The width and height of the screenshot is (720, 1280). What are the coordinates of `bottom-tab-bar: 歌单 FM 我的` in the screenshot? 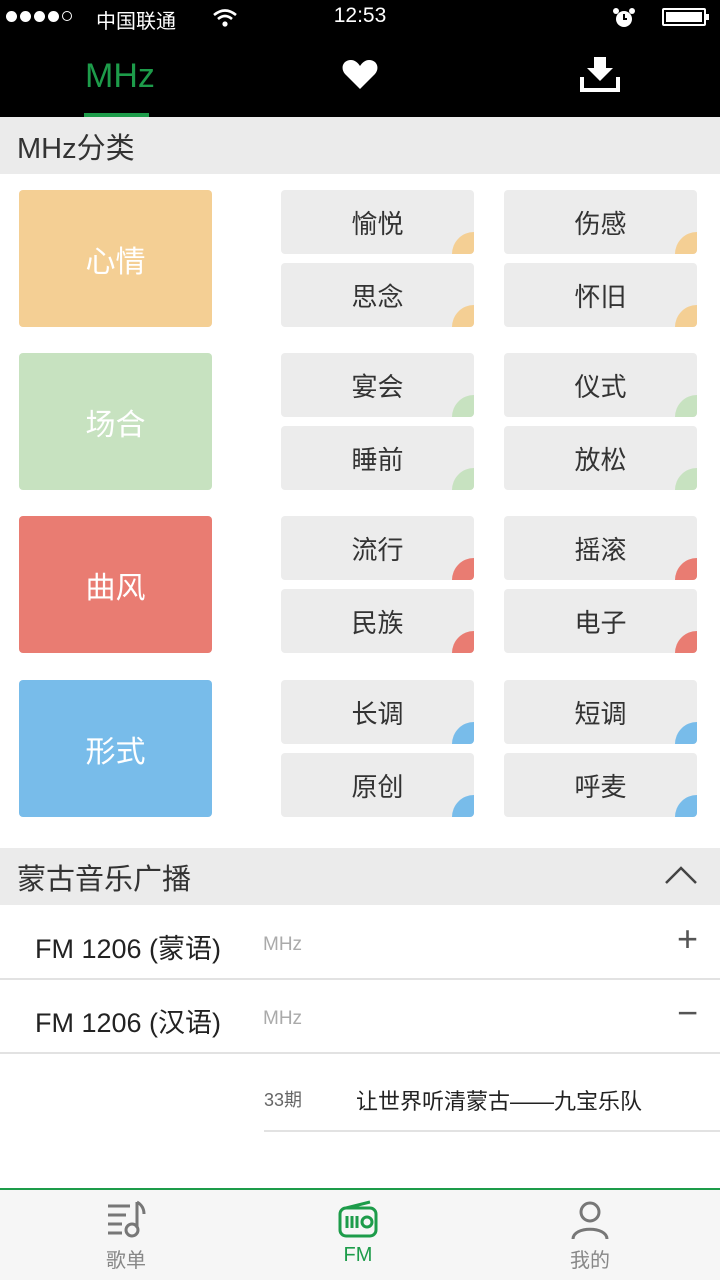 It's located at (360, 1234).